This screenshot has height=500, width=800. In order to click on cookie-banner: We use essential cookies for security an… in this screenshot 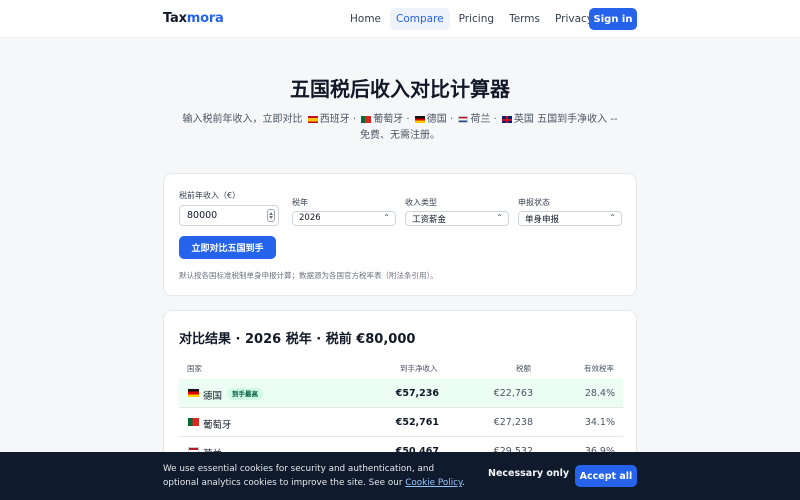, I will do `click(400, 476)`.